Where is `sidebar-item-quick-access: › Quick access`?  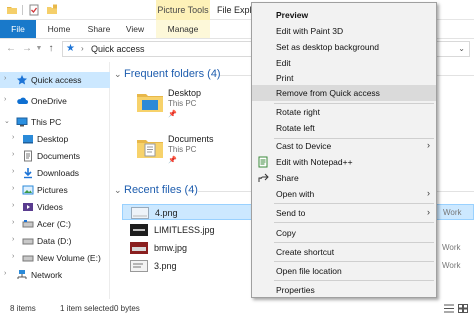
sidebar-item-quick-access: › Quick access is located at coordinates (55, 80).